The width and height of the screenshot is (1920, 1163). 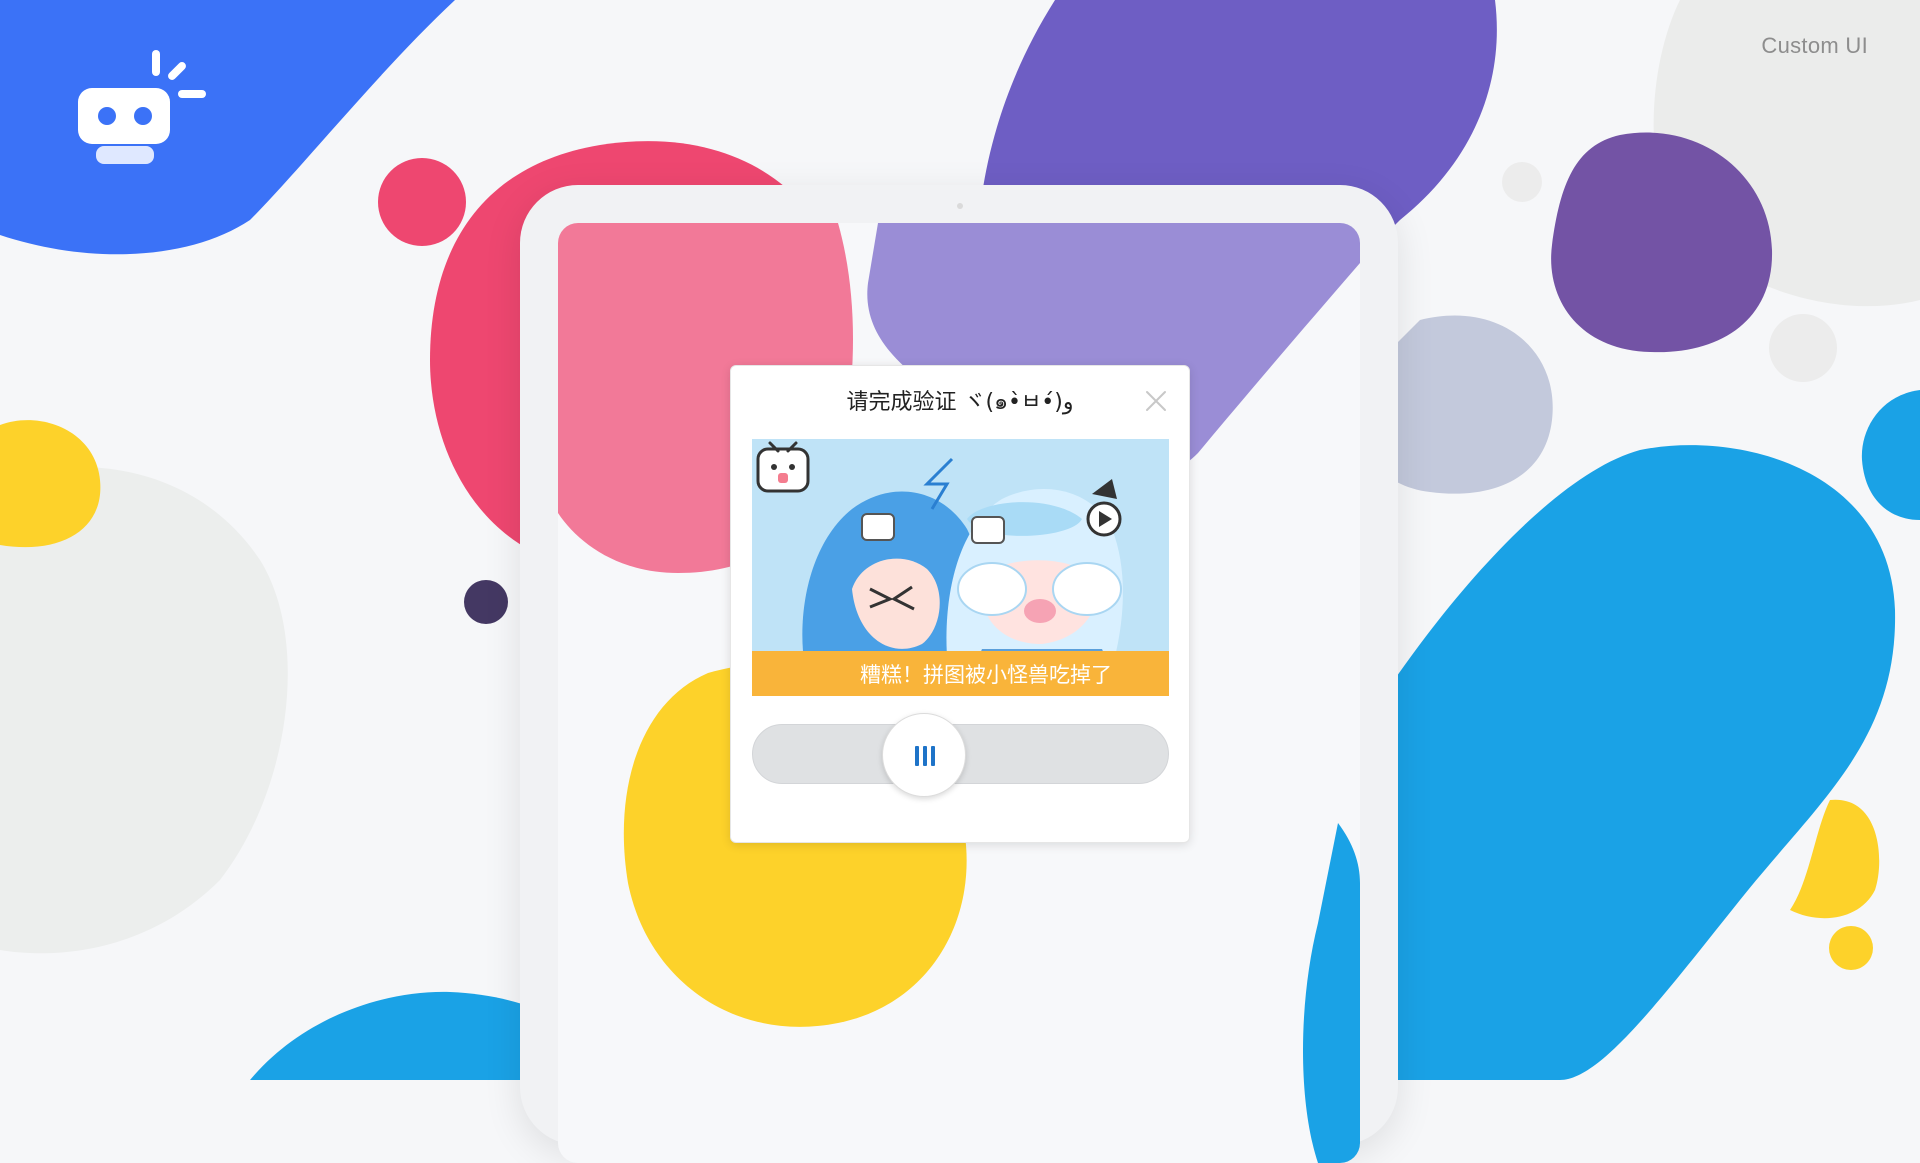 What do you see at coordinates (960, 567) in the screenshot?
I see `puzzle-image: 糟糕！拼图被小怪兽吃掉了` at bounding box center [960, 567].